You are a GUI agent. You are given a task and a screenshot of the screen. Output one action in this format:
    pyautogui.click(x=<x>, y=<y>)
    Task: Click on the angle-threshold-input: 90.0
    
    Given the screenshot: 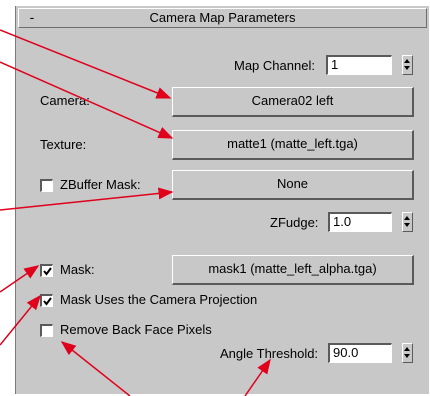 What is the action you would take?
    pyautogui.click(x=360, y=353)
    